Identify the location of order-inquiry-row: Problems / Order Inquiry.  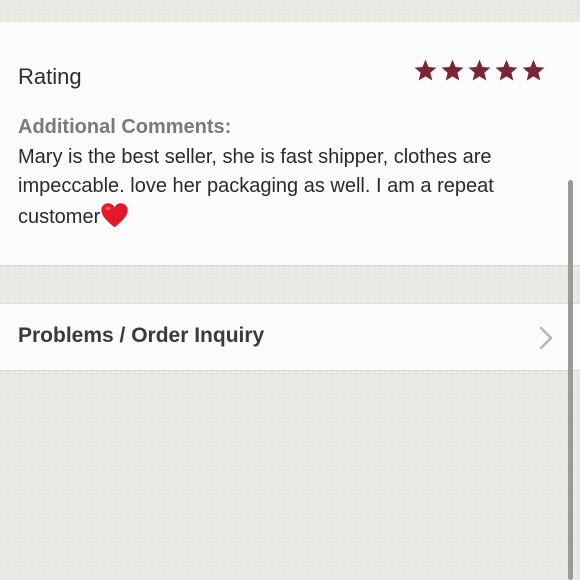
(290, 337).